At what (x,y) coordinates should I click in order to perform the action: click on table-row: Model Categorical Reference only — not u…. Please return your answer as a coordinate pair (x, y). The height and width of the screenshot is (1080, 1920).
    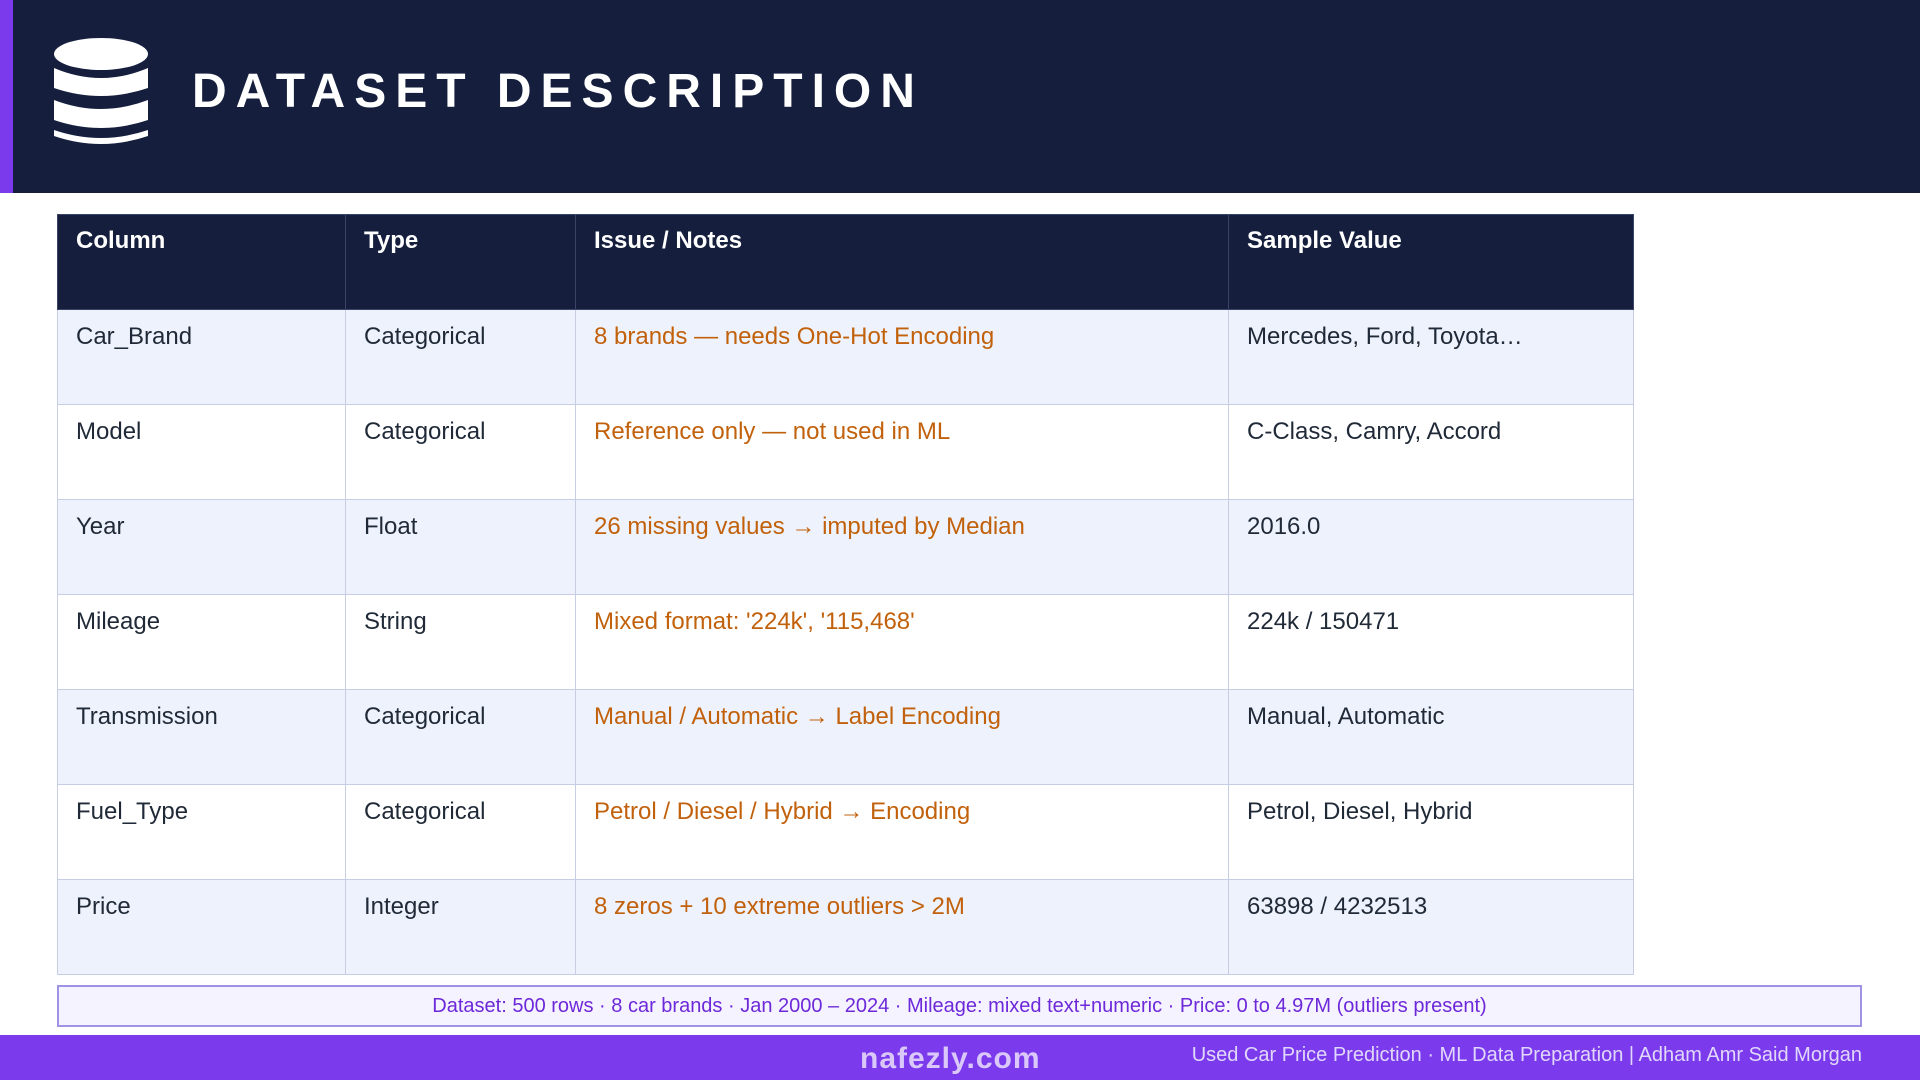
    Looking at the image, I should click on (845, 452).